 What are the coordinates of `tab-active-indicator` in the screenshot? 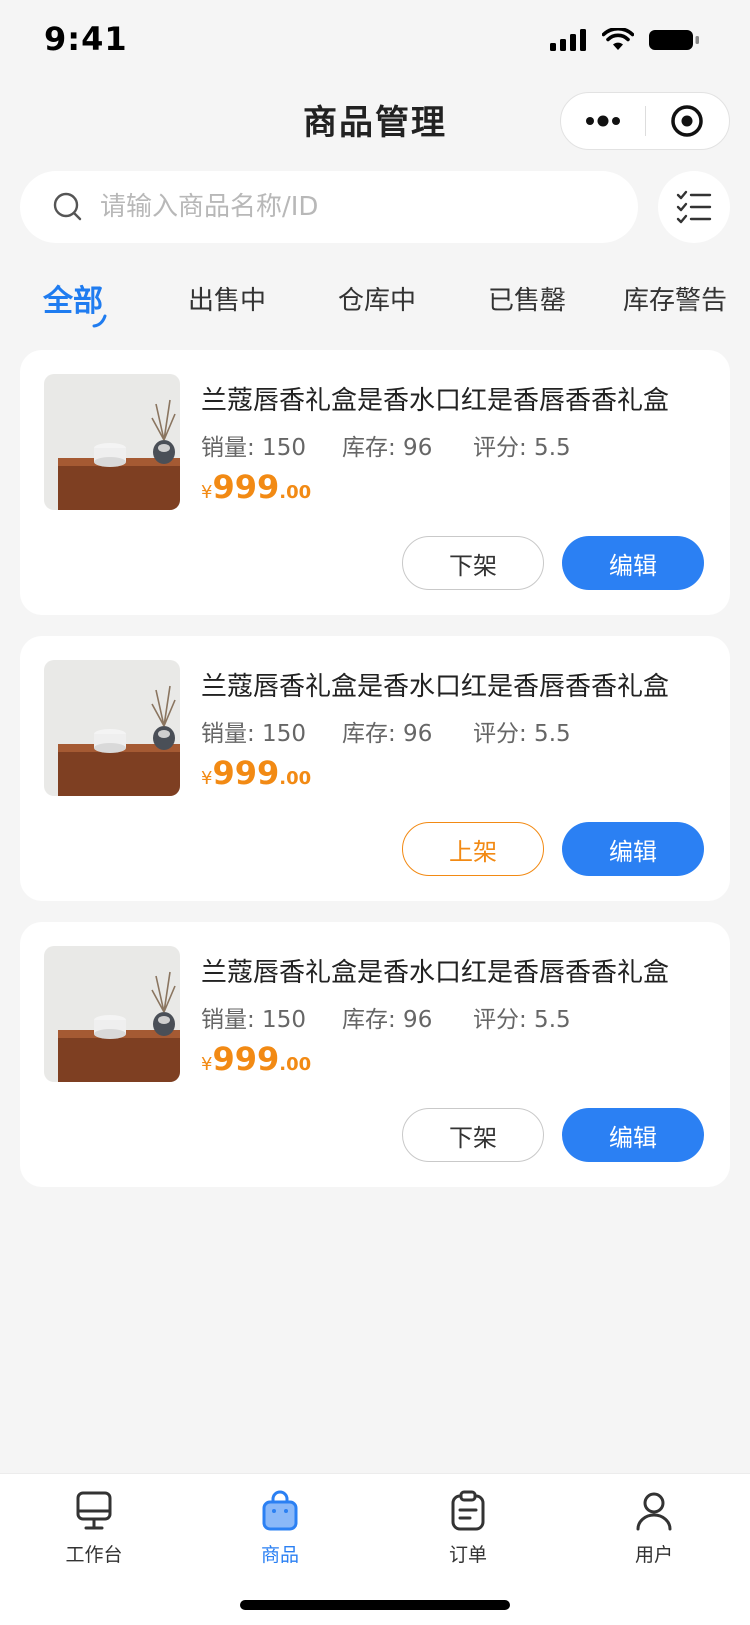 It's located at (99, 321).